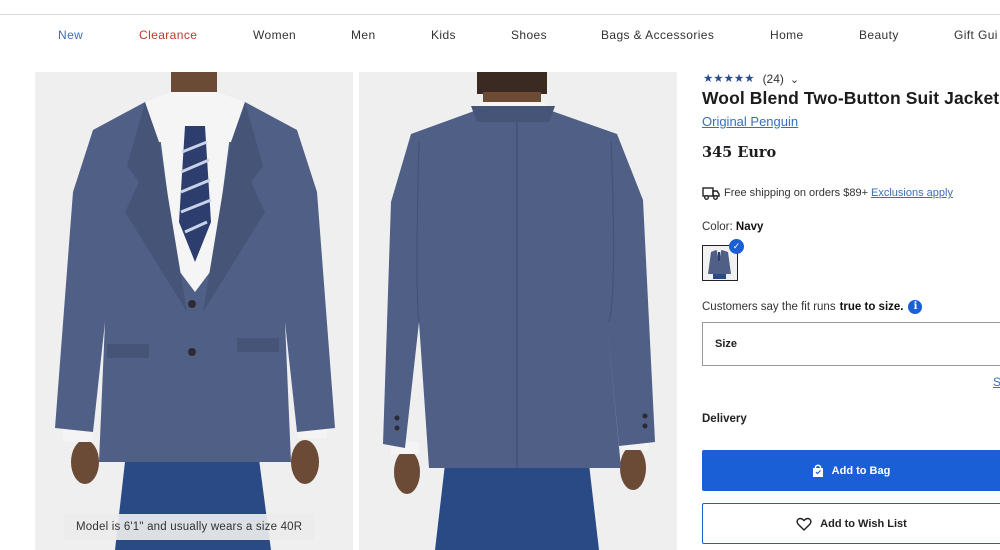 The width and height of the screenshot is (1000, 550). What do you see at coordinates (863, 523) in the screenshot?
I see `add-to-wishlist-label: Add to Wish List` at bounding box center [863, 523].